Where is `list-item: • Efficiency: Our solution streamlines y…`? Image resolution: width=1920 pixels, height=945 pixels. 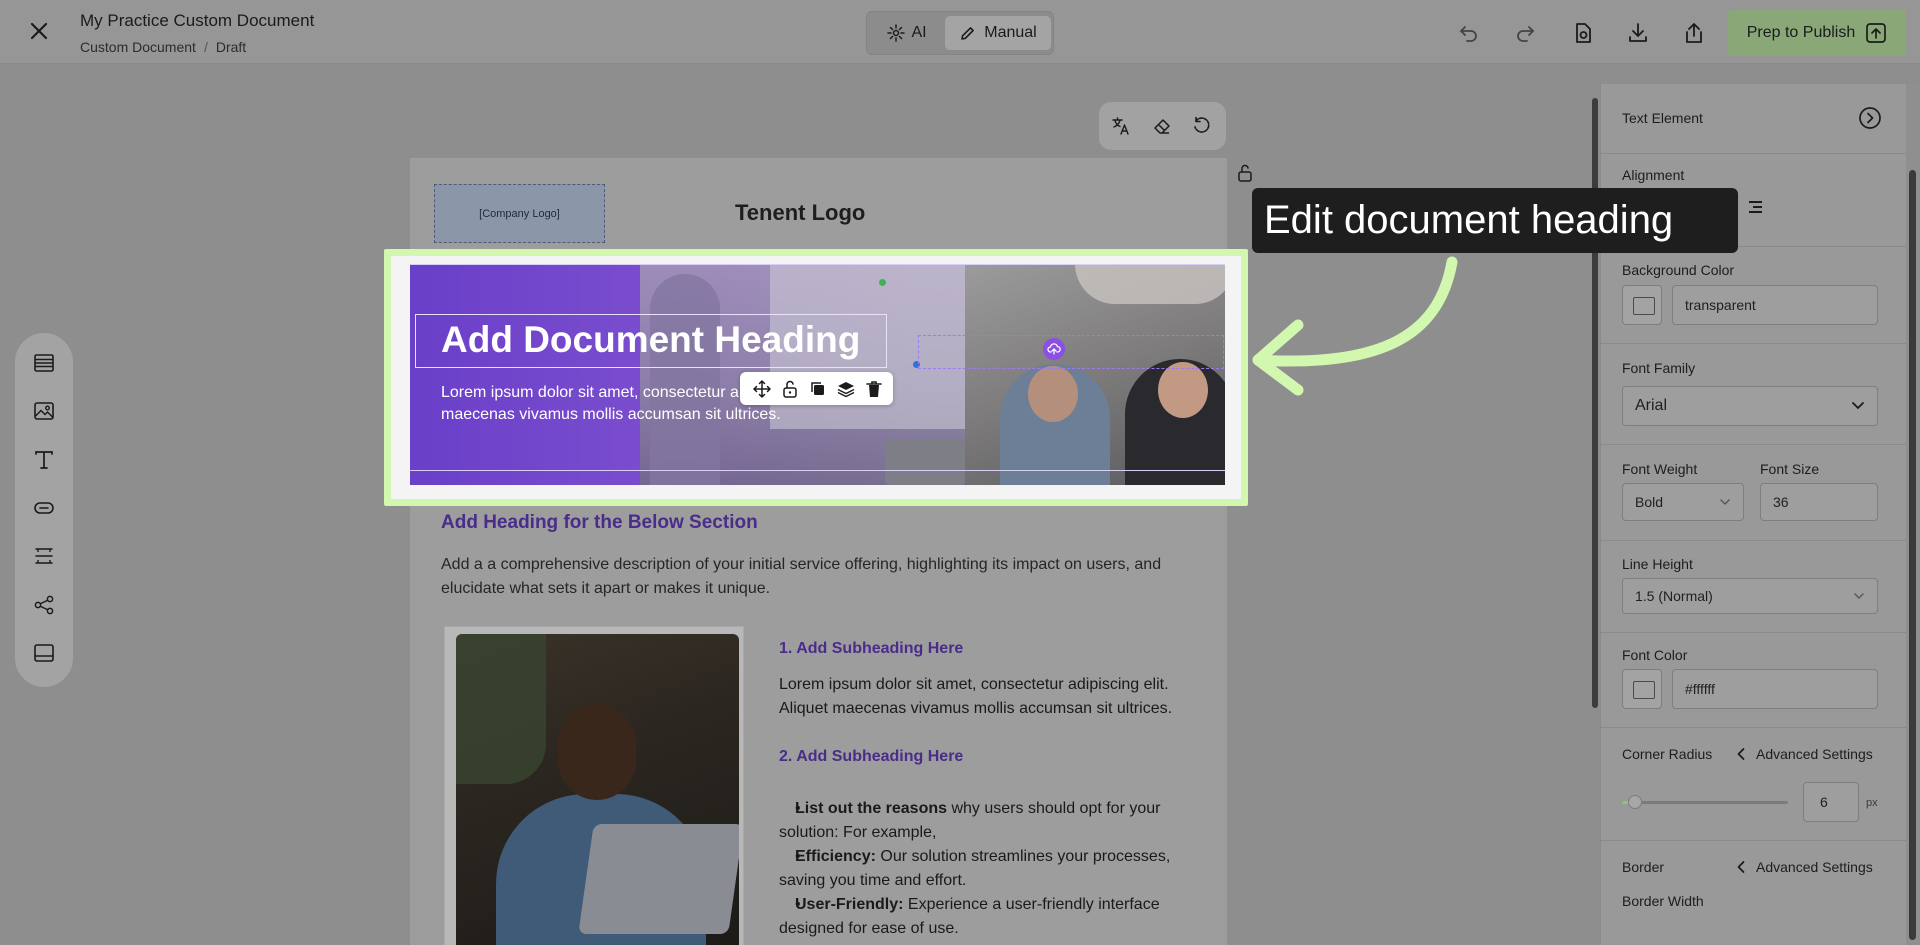
list-item: • Efficiency: Our solution streamlines y… is located at coordinates (994, 869).